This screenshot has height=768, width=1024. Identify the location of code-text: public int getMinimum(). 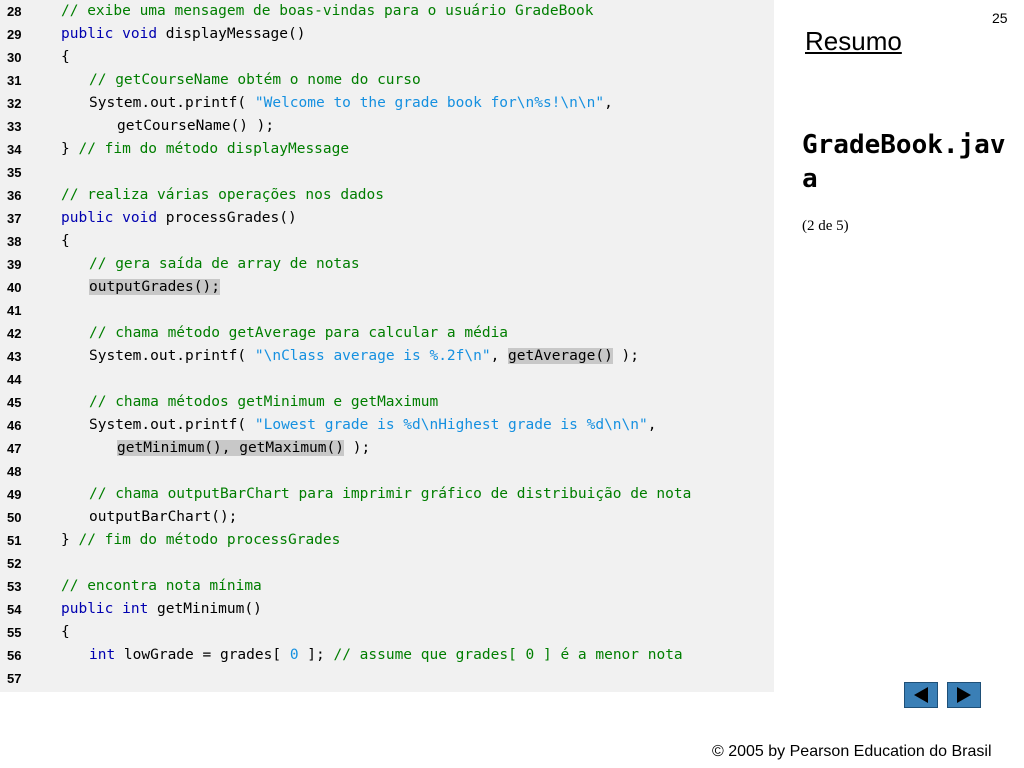
(161, 609).